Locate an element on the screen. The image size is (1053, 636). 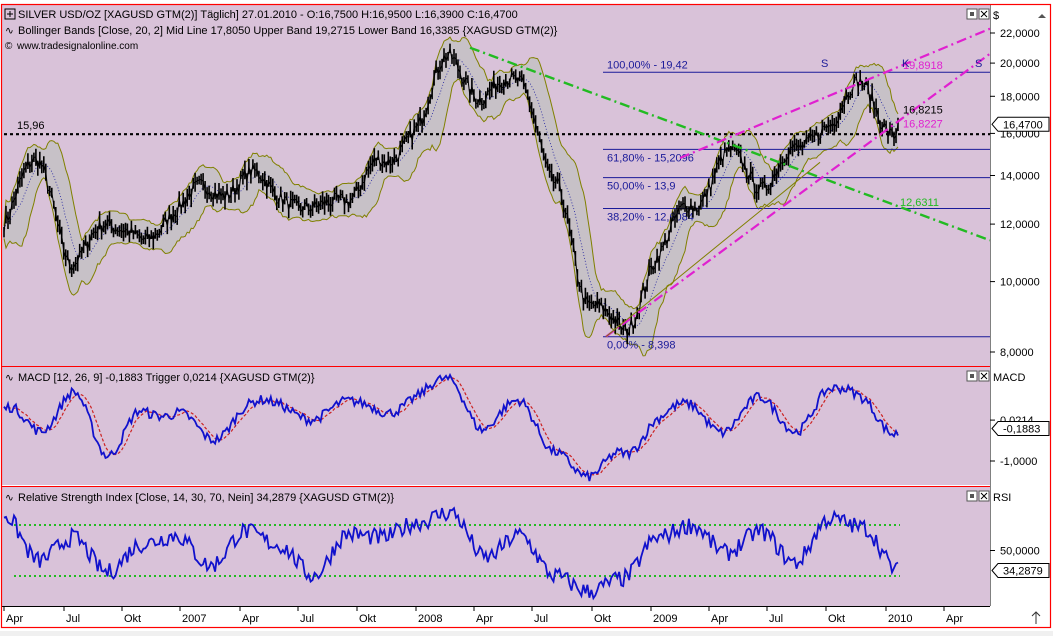
fib-level-label: 50,00% - 13,9 is located at coordinates (641, 187).